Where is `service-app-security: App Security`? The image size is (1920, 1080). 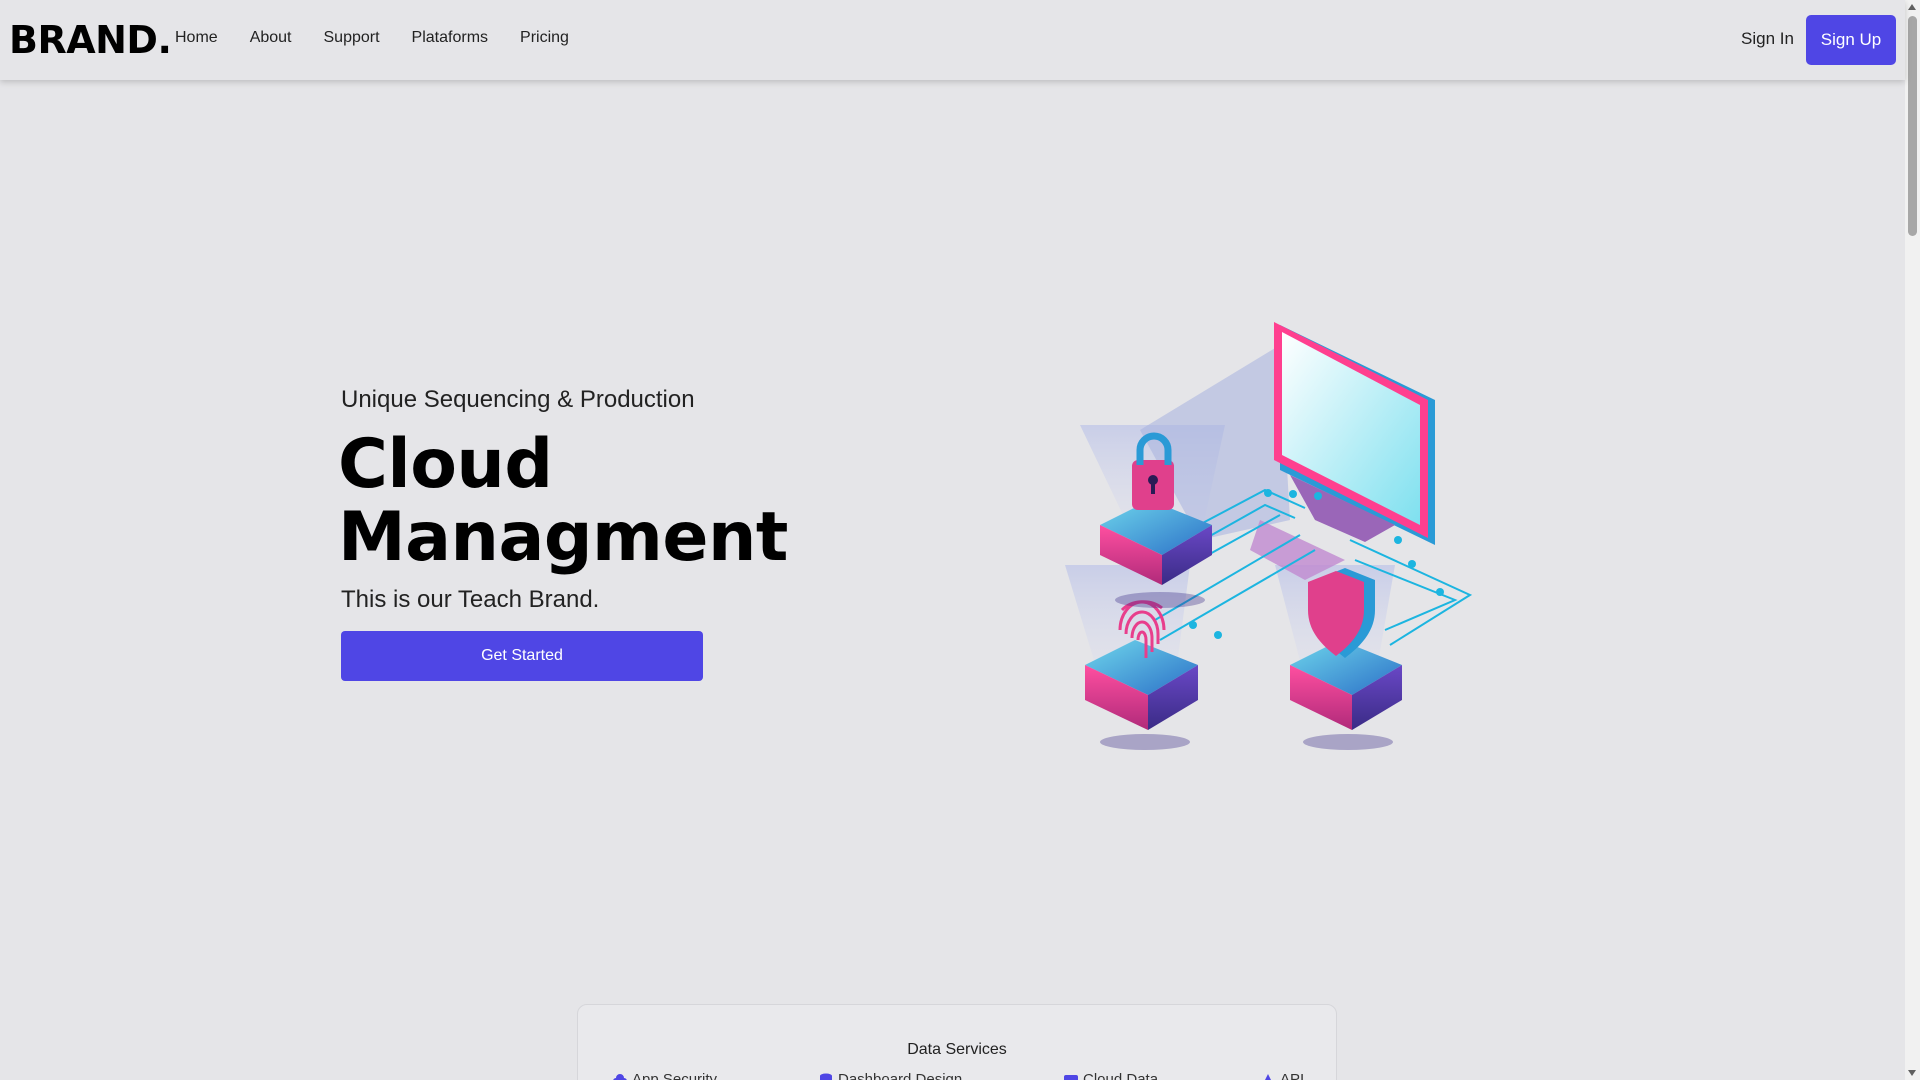
service-app-security: App Security is located at coordinates (664, 1075).